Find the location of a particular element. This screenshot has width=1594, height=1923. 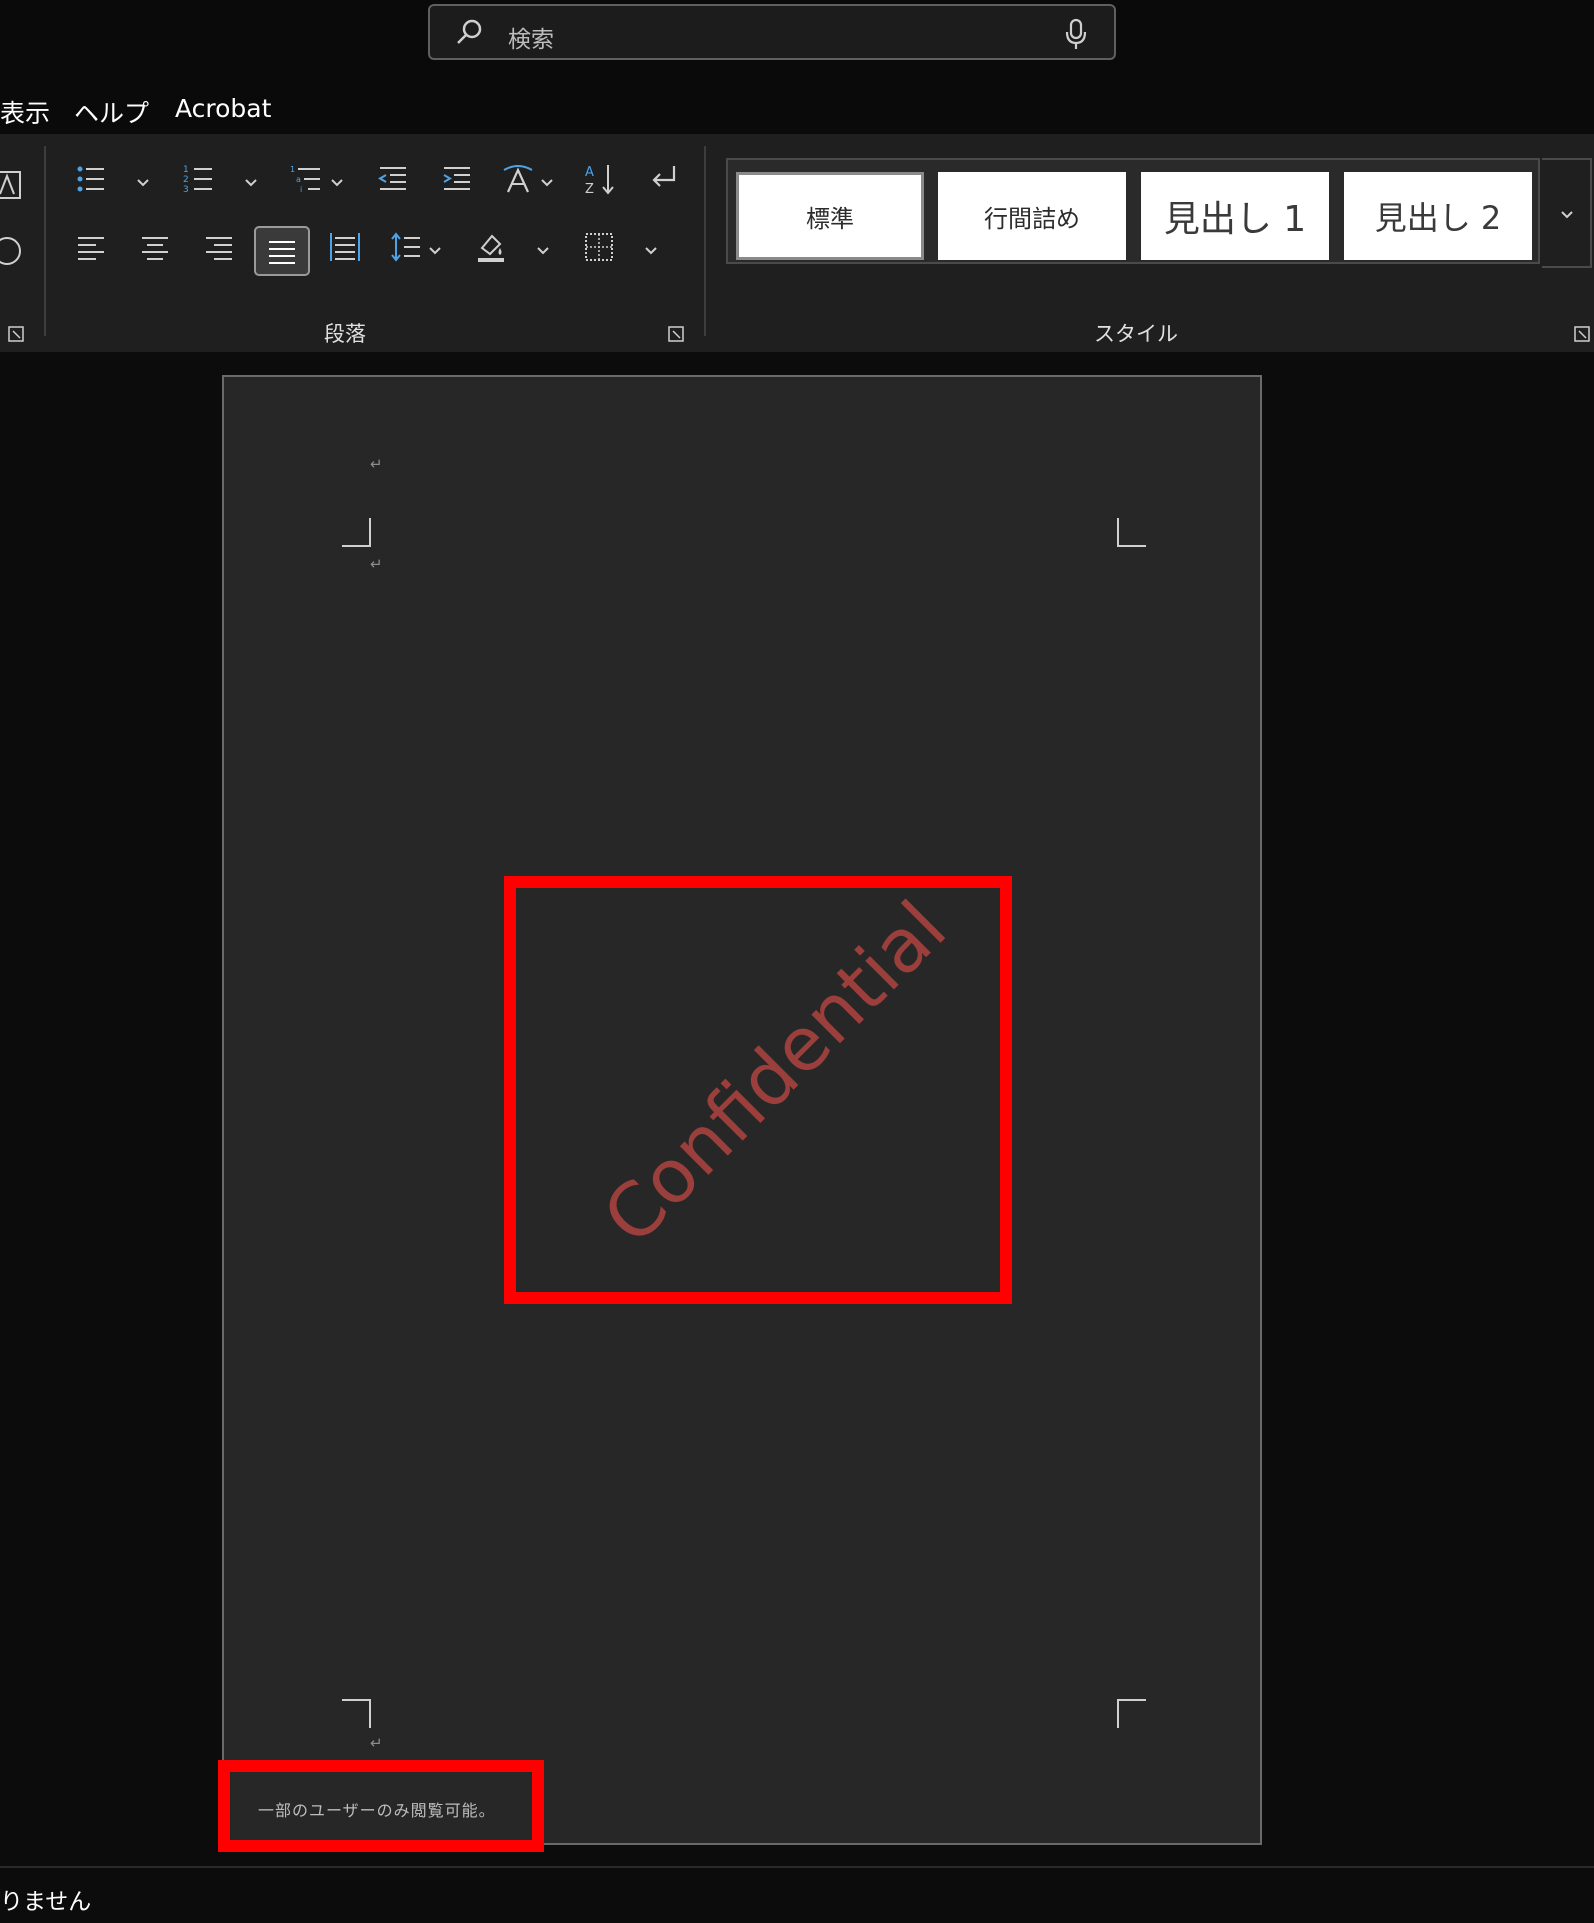

multilevel-list-icon: 1 a i is located at coordinates (307, 179).